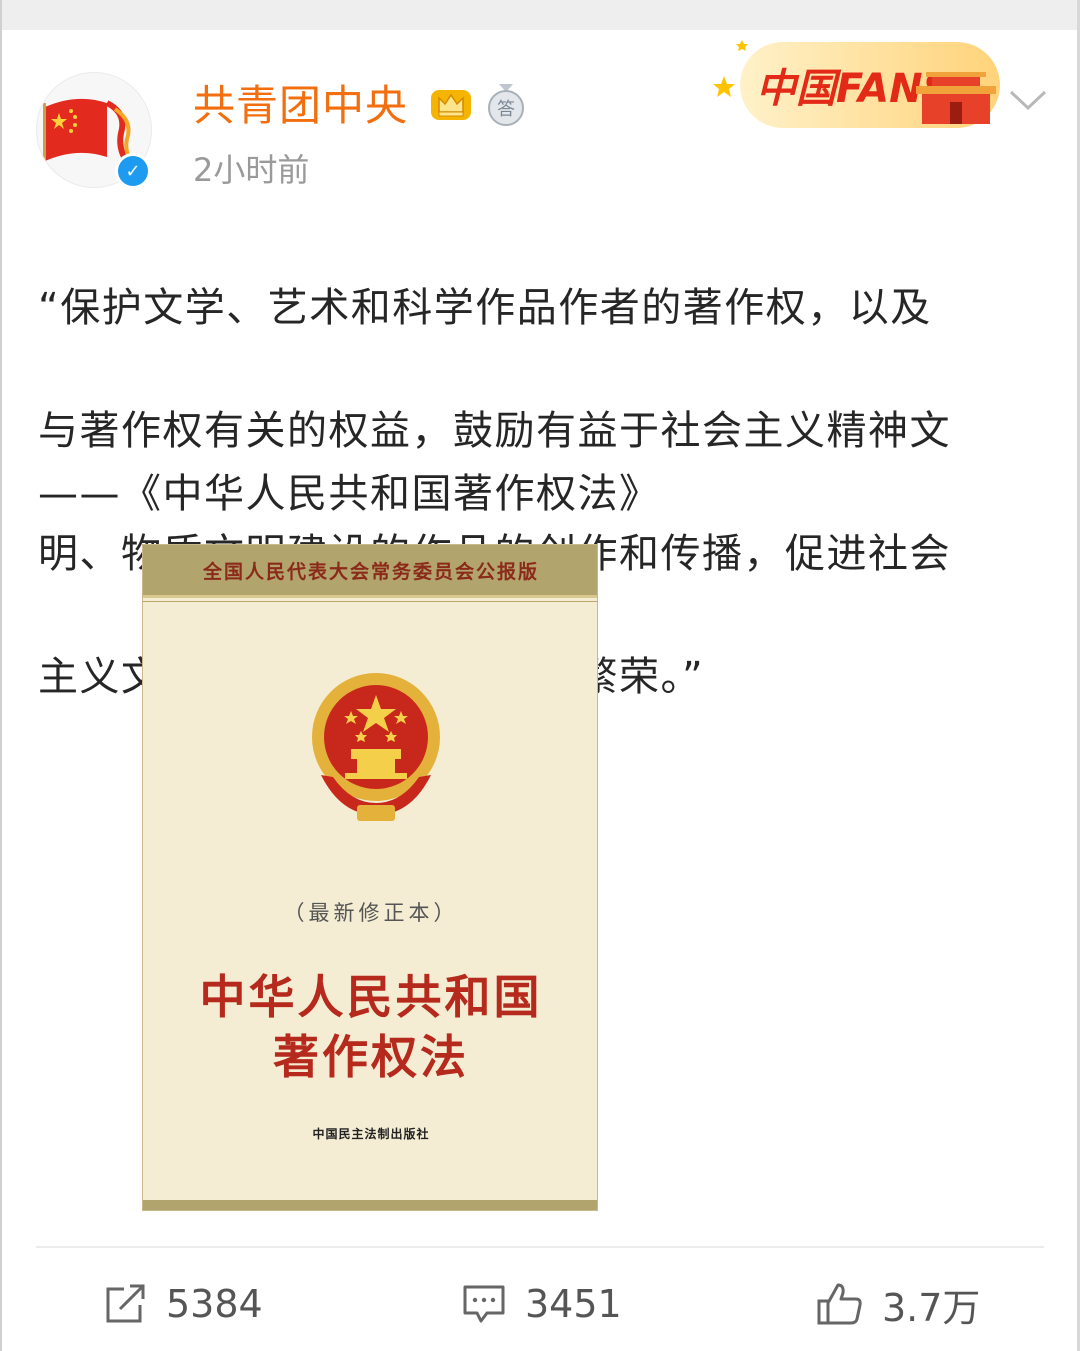 The height and width of the screenshot is (1351, 1080). I want to click on checkmark-icon: ✓, so click(133, 171).